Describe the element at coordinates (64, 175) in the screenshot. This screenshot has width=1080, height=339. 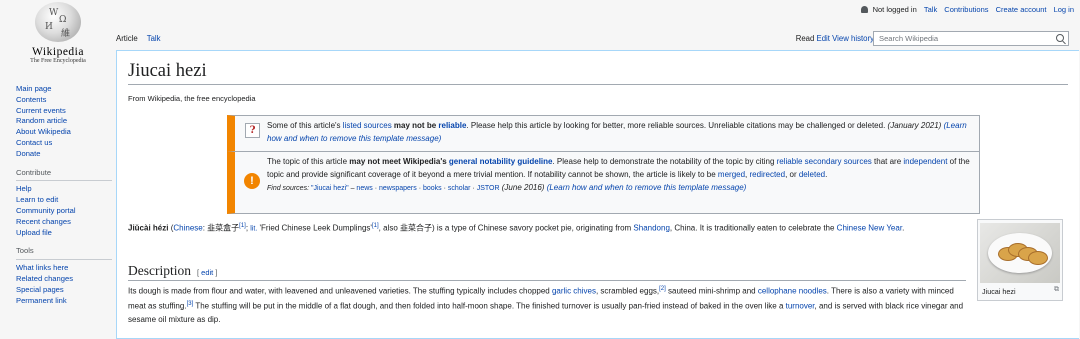
I see `sidebar-heading-contribute: Contribute` at that location.